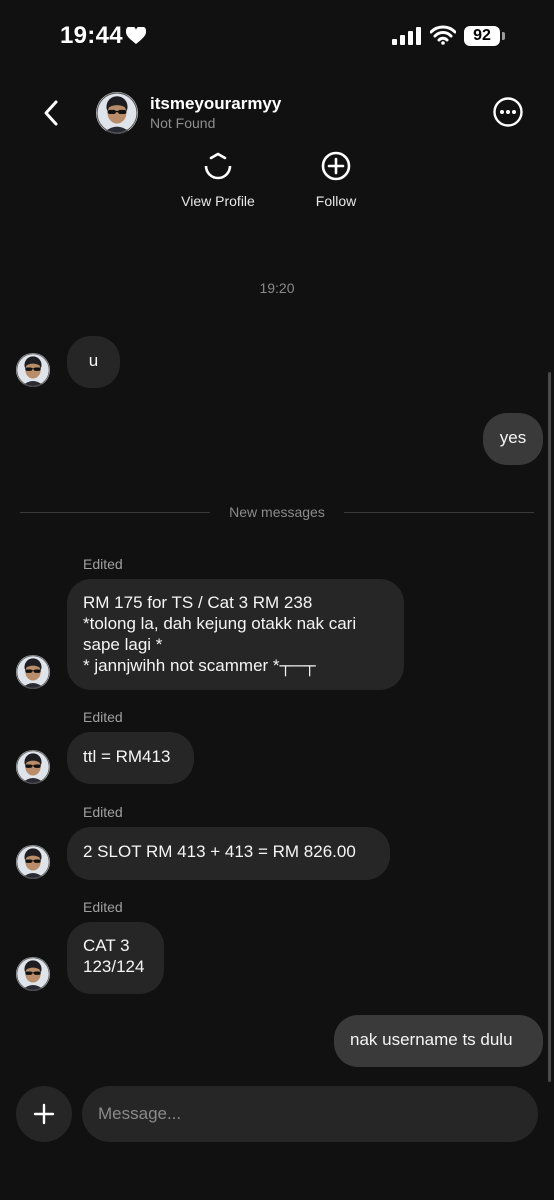 The image size is (554, 1200). I want to click on message-composer, so click(277, 1115).